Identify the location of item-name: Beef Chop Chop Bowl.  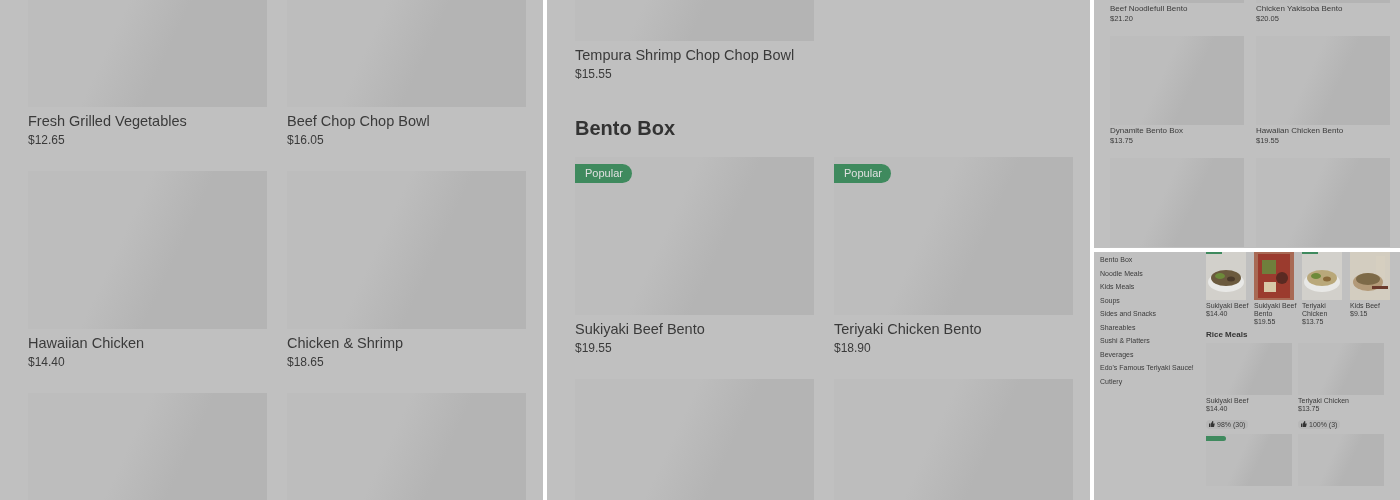
(406, 121).